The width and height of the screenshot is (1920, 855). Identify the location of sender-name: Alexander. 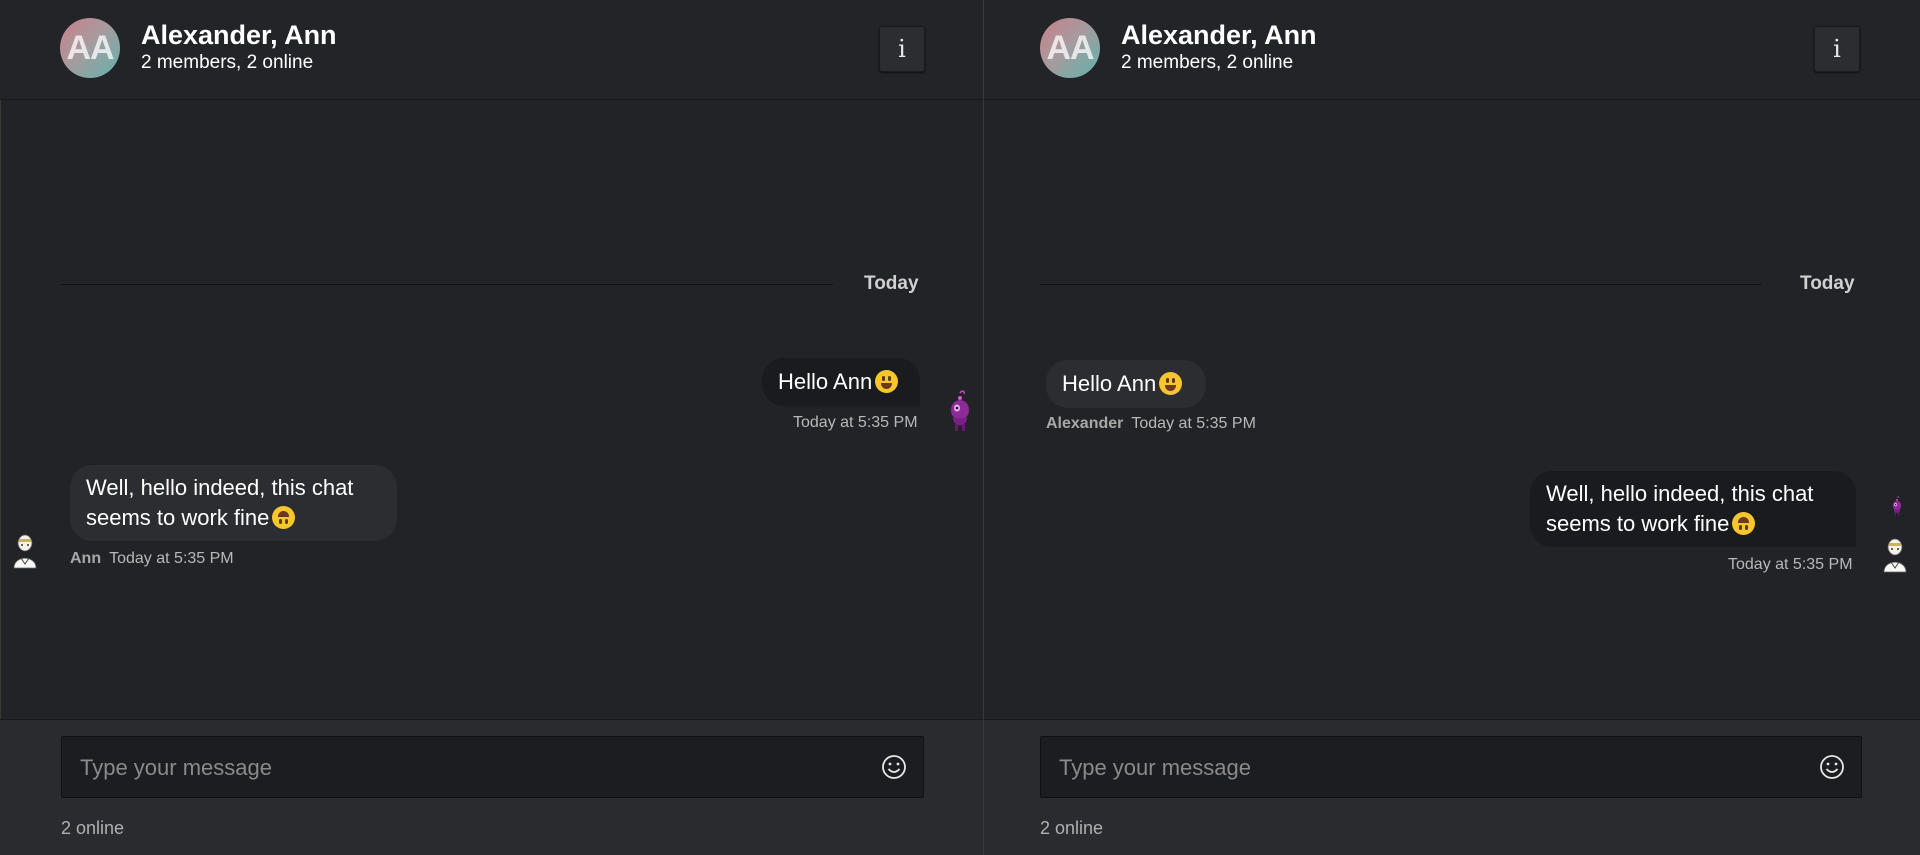
(1085, 423).